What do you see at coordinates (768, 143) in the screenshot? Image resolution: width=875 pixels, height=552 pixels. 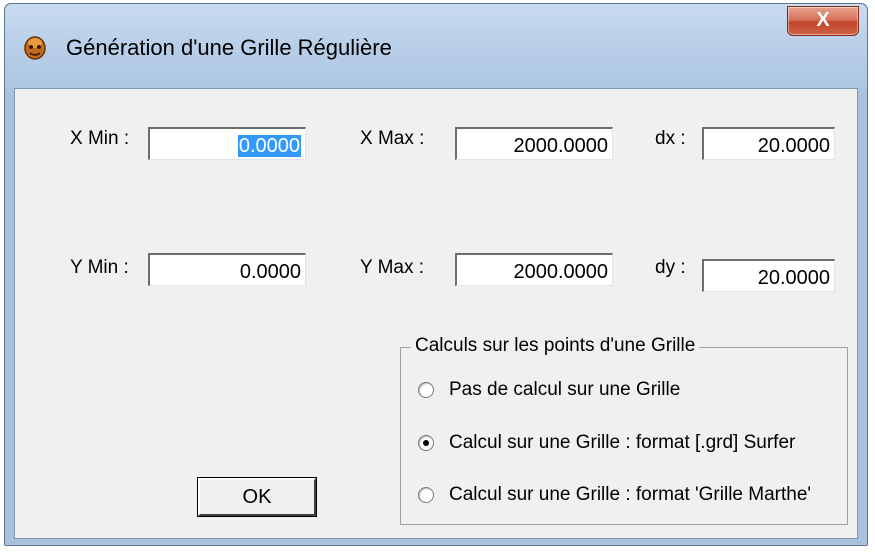 I see `dx-input: 20.0000` at bounding box center [768, 143].